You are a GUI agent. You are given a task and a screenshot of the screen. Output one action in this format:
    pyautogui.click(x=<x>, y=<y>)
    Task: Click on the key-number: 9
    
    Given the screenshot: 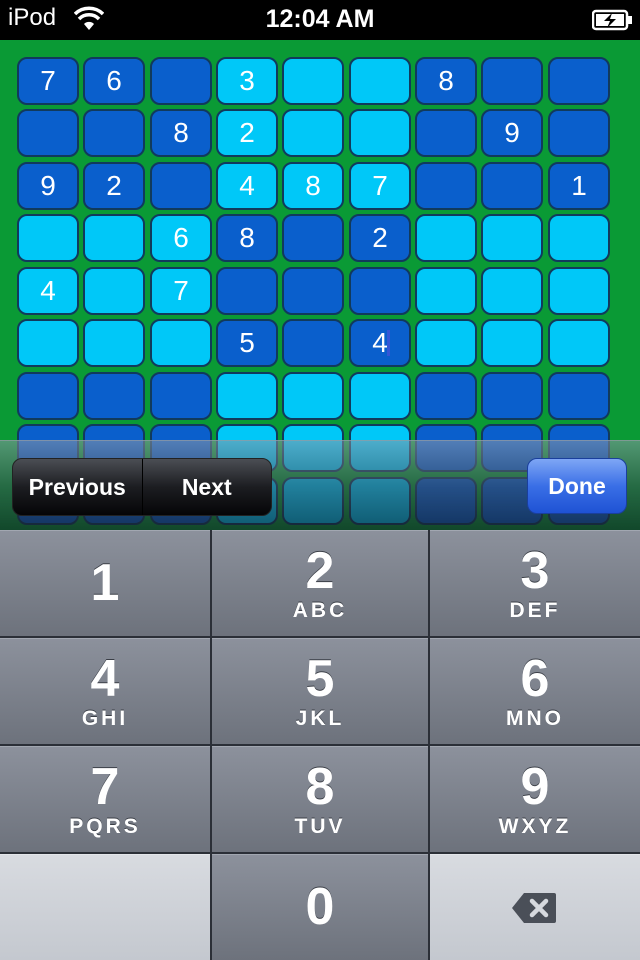 What is the action you would take?
    pyautogui.click(x=535, y=787)
    